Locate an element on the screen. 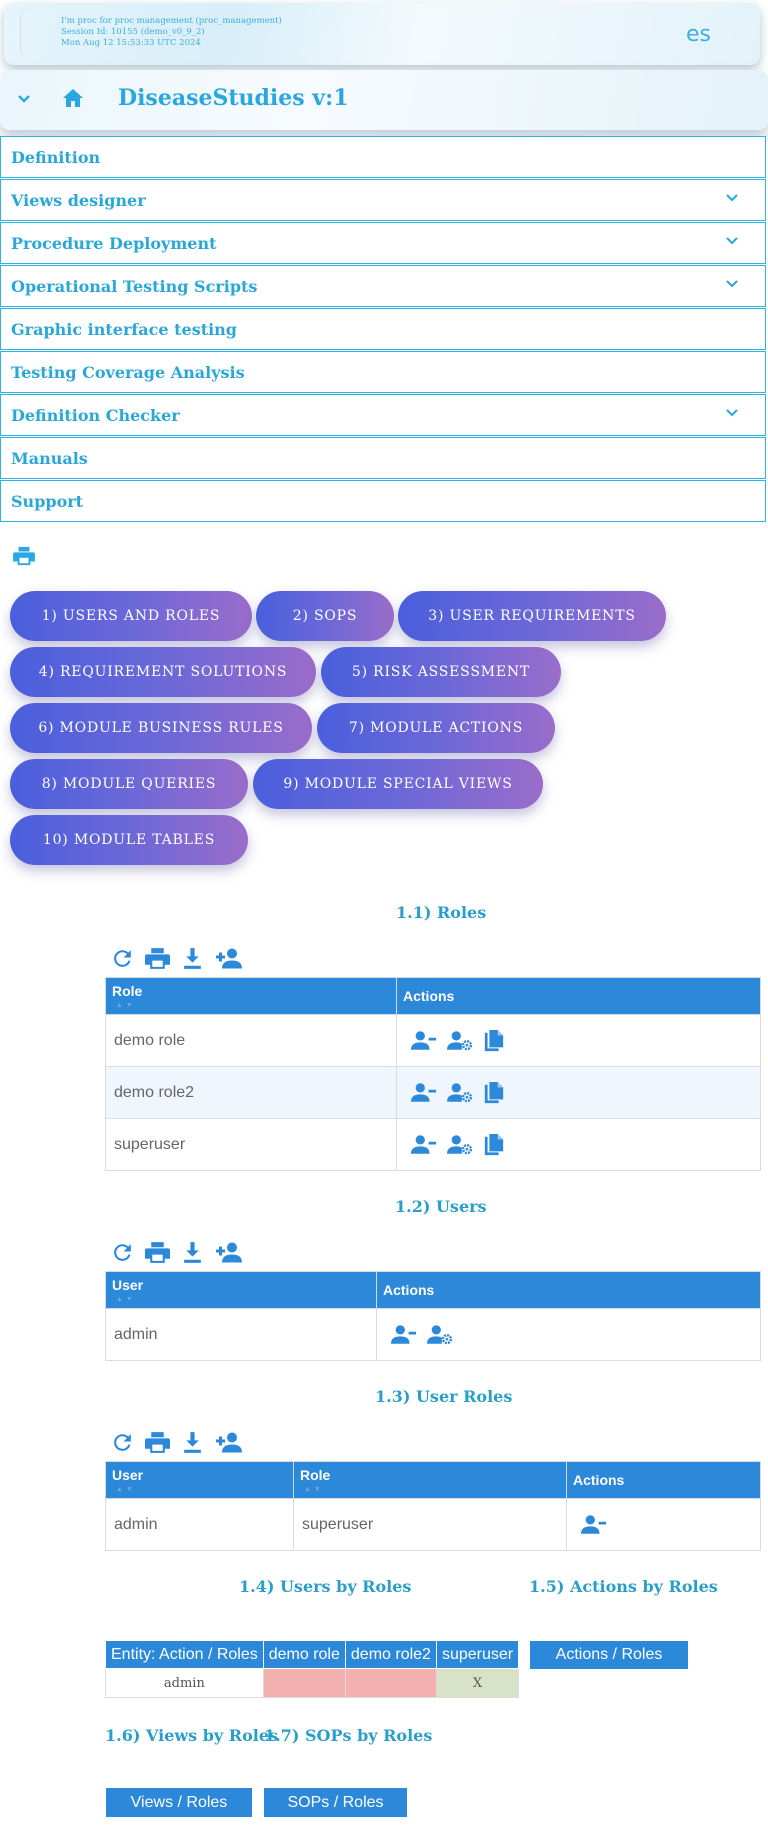 This screenshot has height=1828, width=768. language-switch: es is located at coordinates (698, 34).